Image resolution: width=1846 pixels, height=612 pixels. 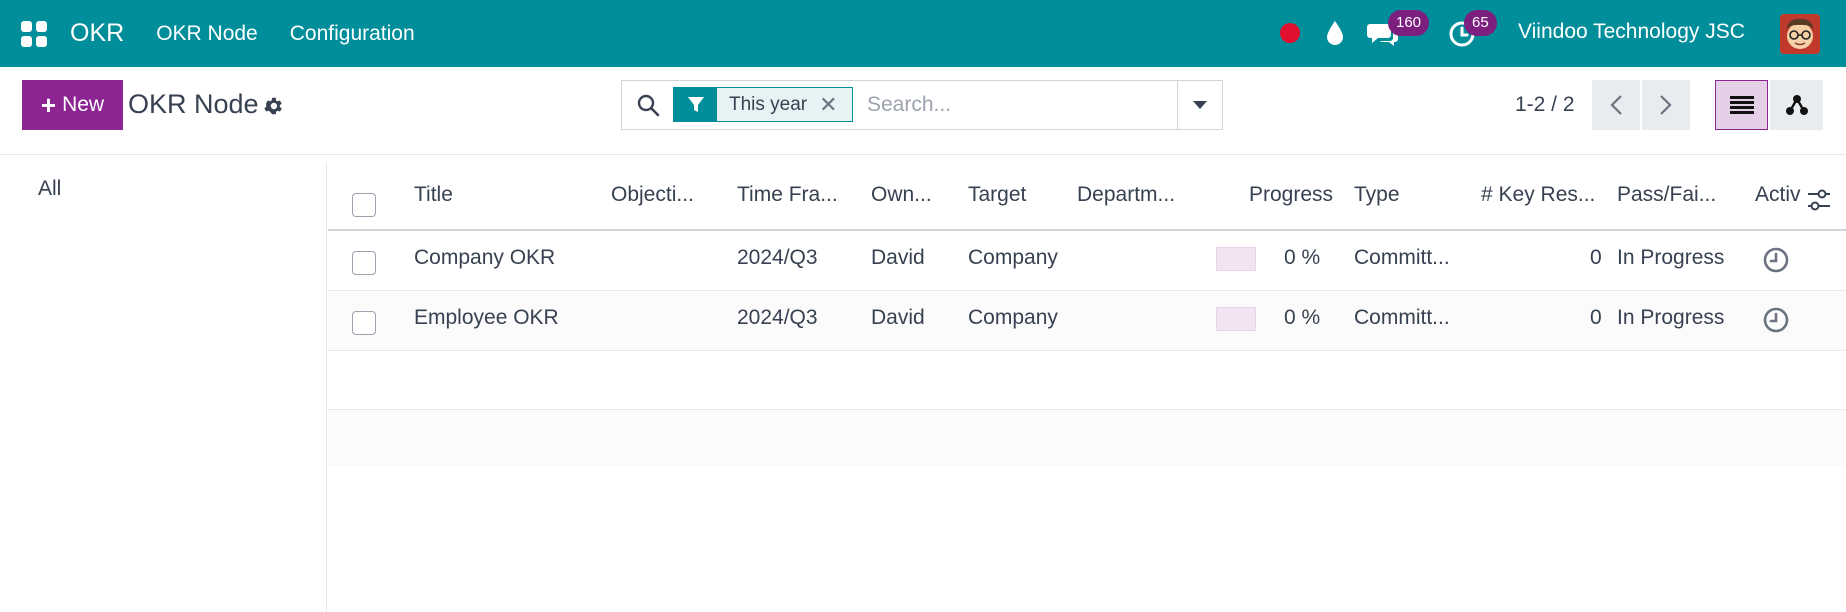 I want to click on app-name: OKR, so click(x=97, y=33).